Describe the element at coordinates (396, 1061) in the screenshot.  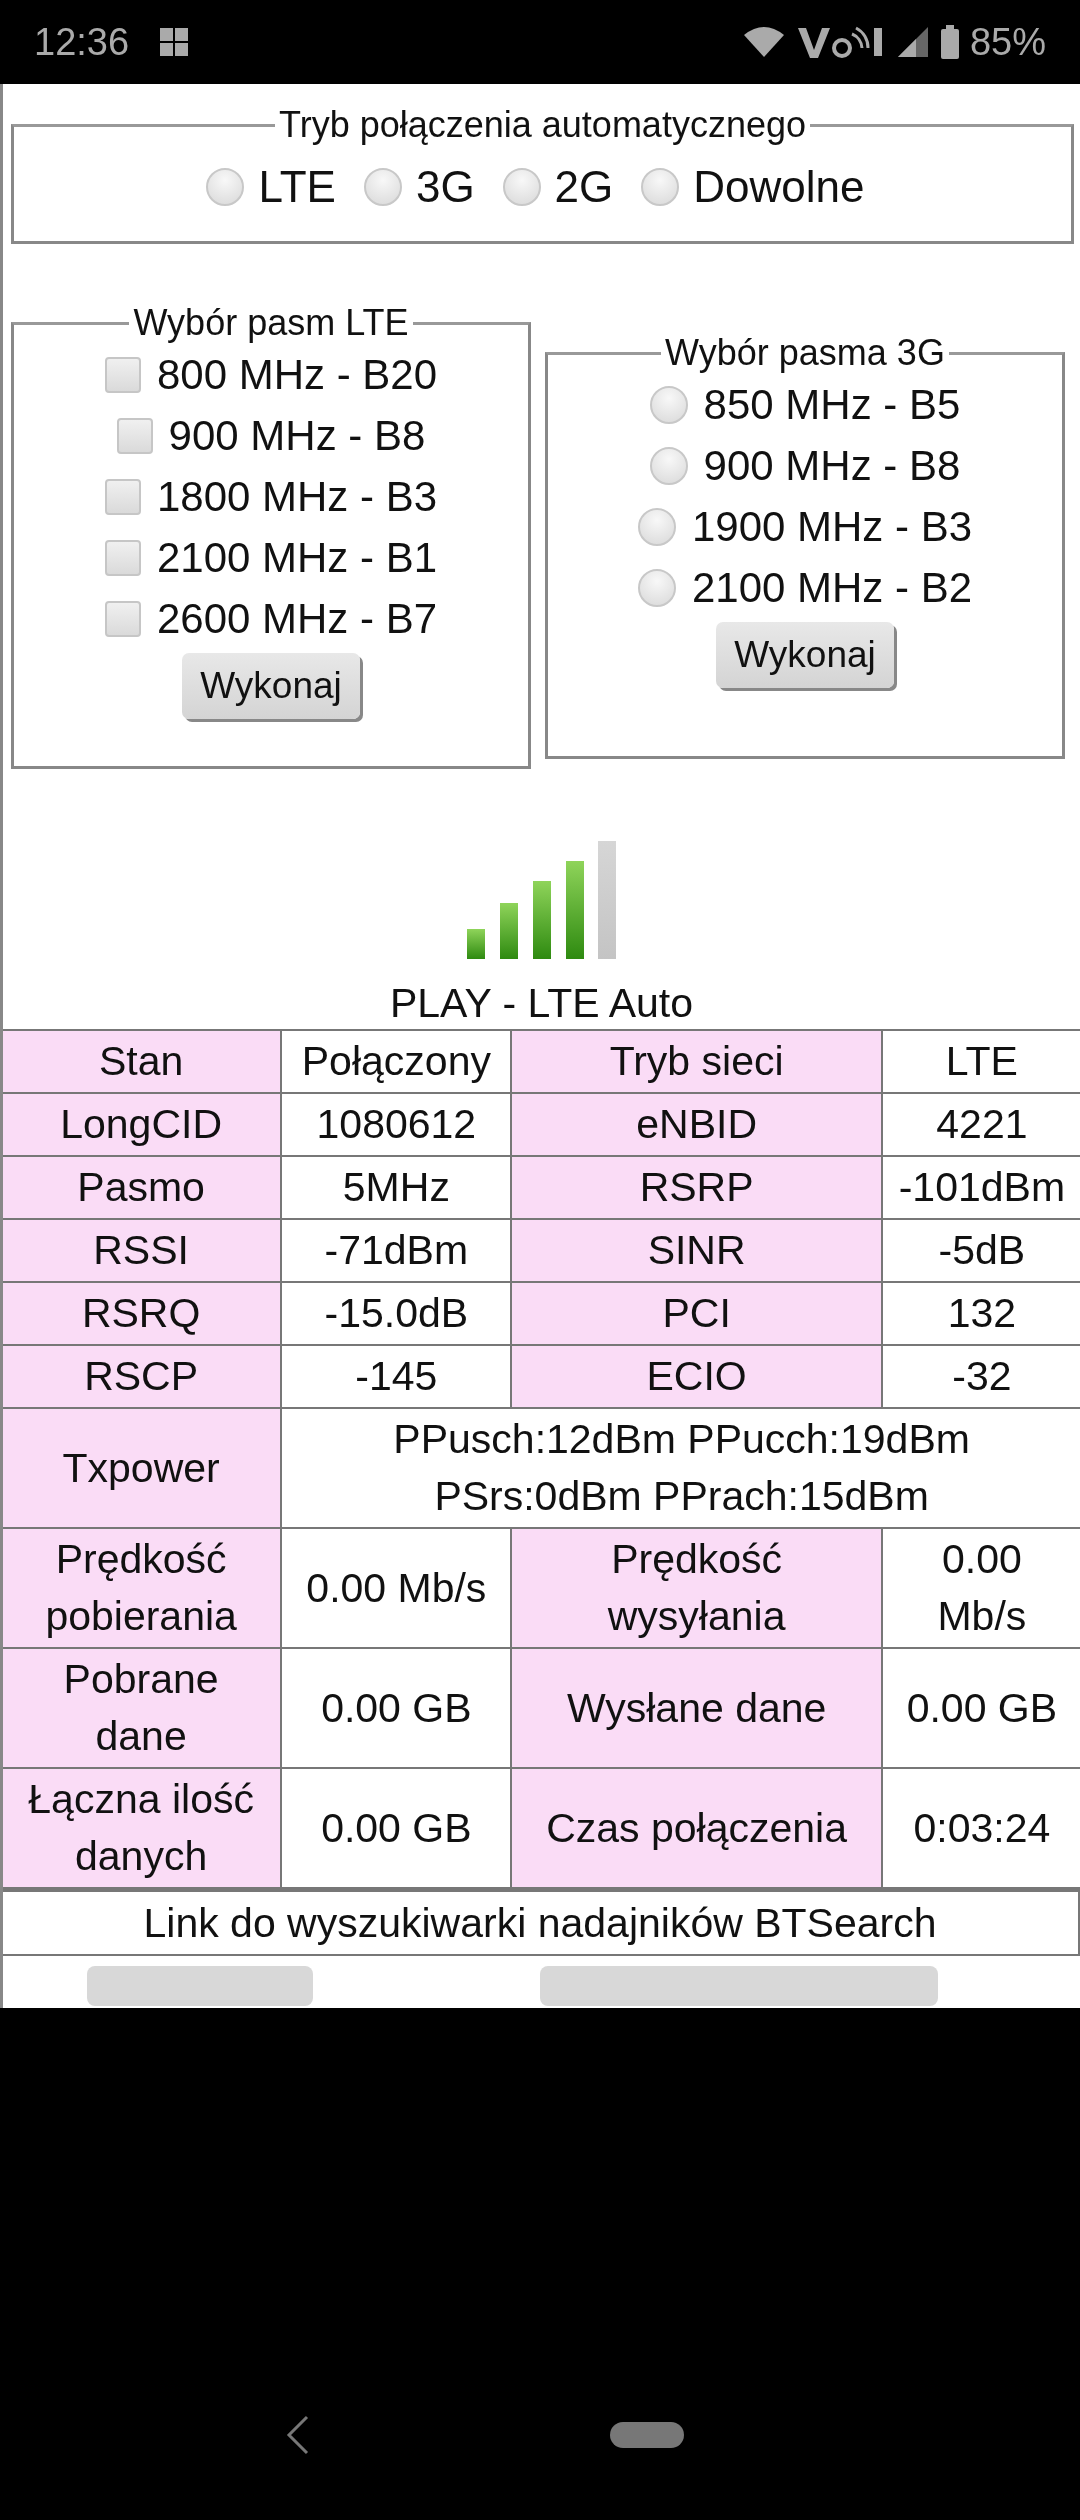
I see `value-cell: Połączony` at that location.